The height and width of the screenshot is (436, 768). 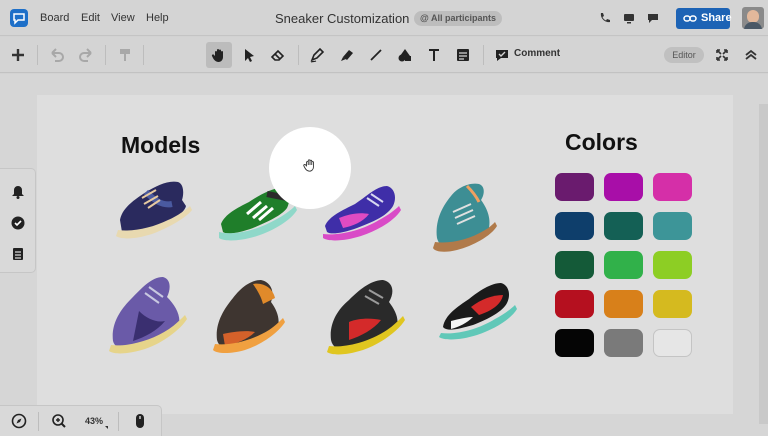 I want to click on cursor-spotlight, so click(x=310, y=168).